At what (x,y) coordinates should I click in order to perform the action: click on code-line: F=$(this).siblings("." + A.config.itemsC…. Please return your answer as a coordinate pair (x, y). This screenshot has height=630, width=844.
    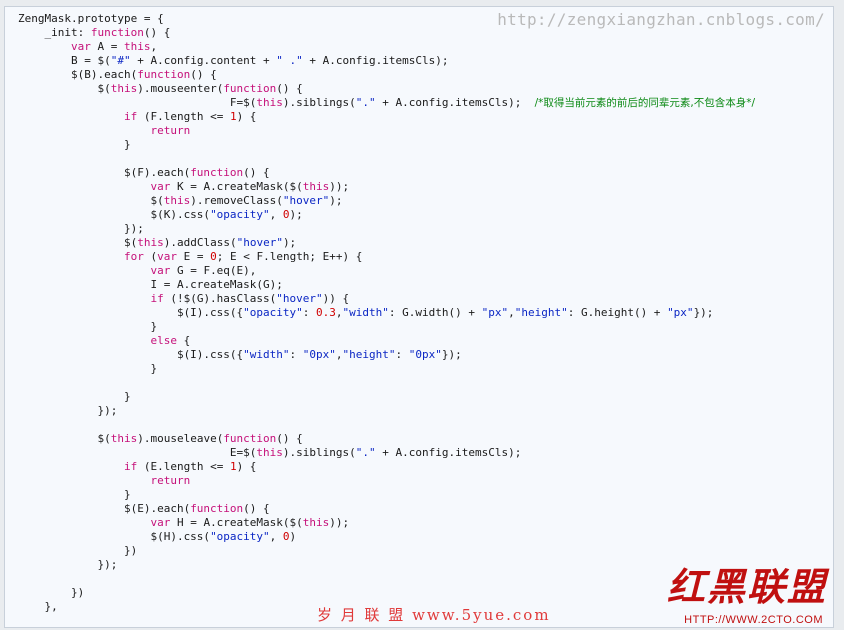
    Looking at the image, I should click on (386, 103).